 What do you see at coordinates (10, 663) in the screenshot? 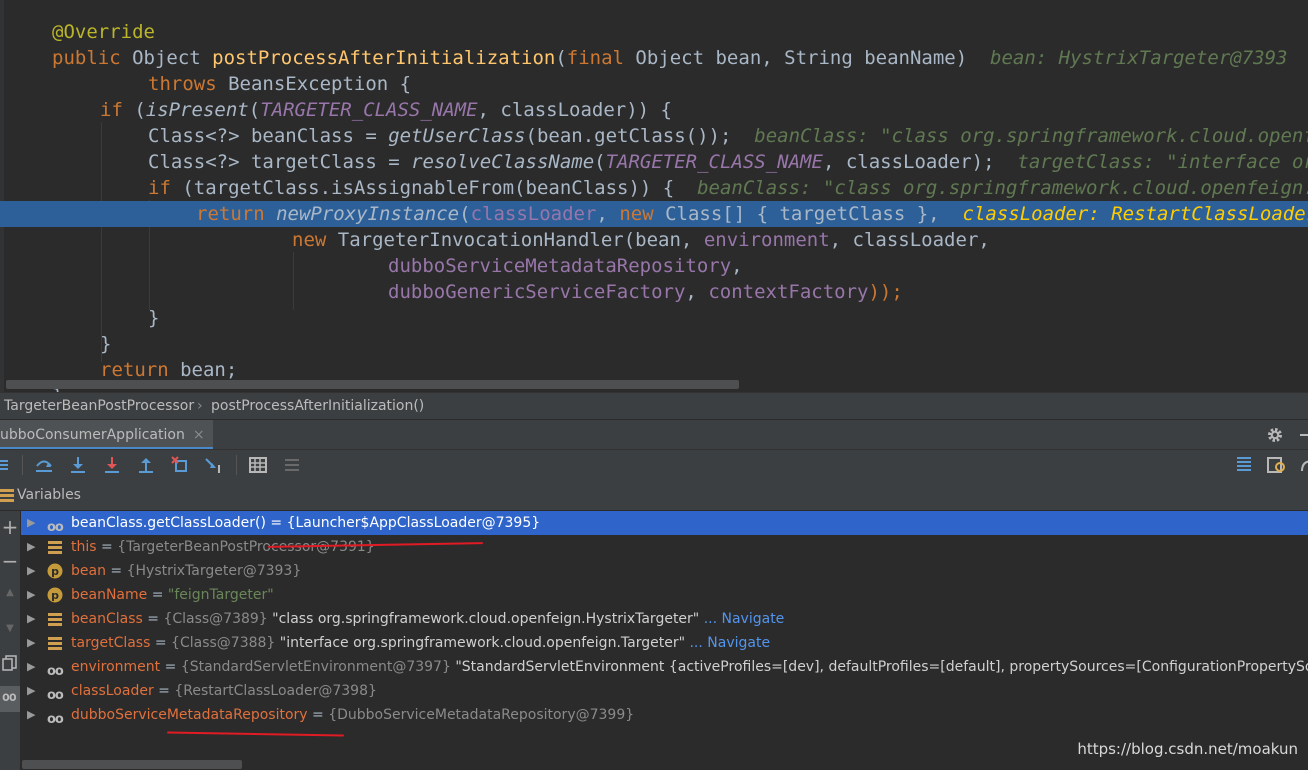
I see `copy-icon` at bounding box center [10, 663].